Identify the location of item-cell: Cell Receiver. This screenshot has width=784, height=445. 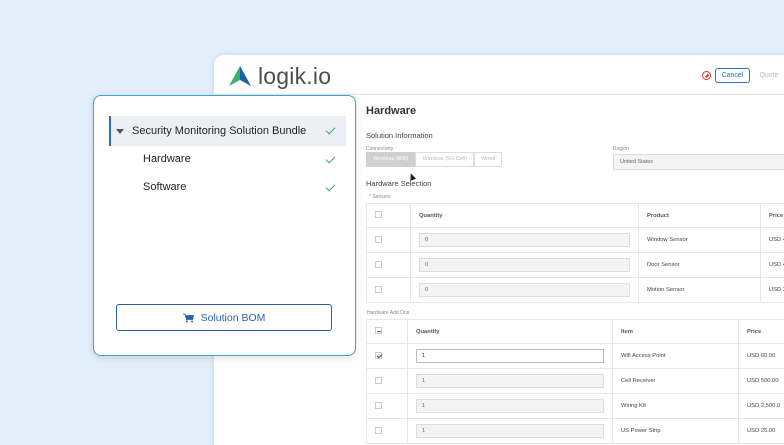
(675, 381).